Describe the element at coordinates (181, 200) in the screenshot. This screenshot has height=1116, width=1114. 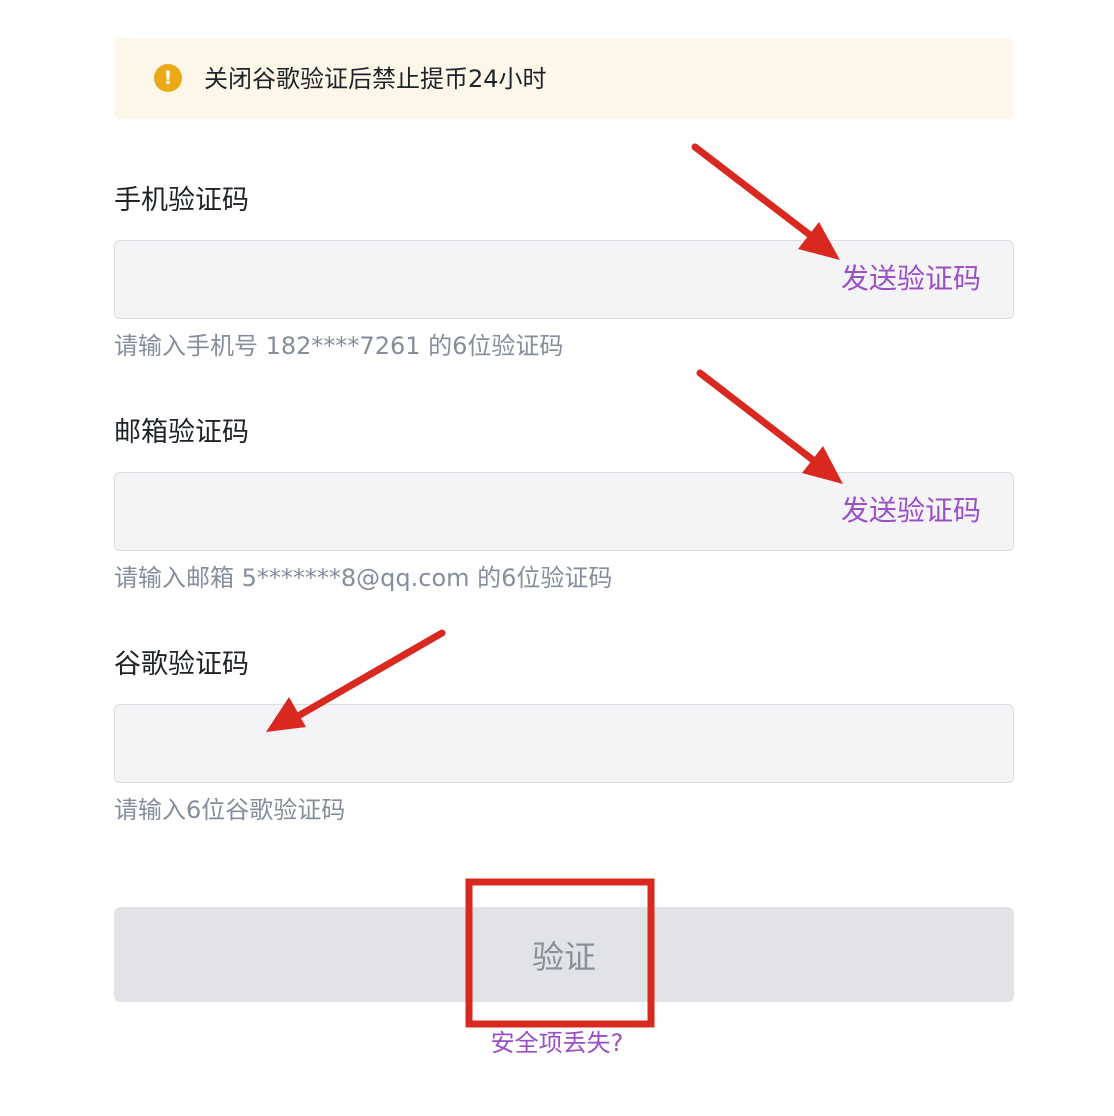
I see `phone-code-label: 手机验证码` at that location.